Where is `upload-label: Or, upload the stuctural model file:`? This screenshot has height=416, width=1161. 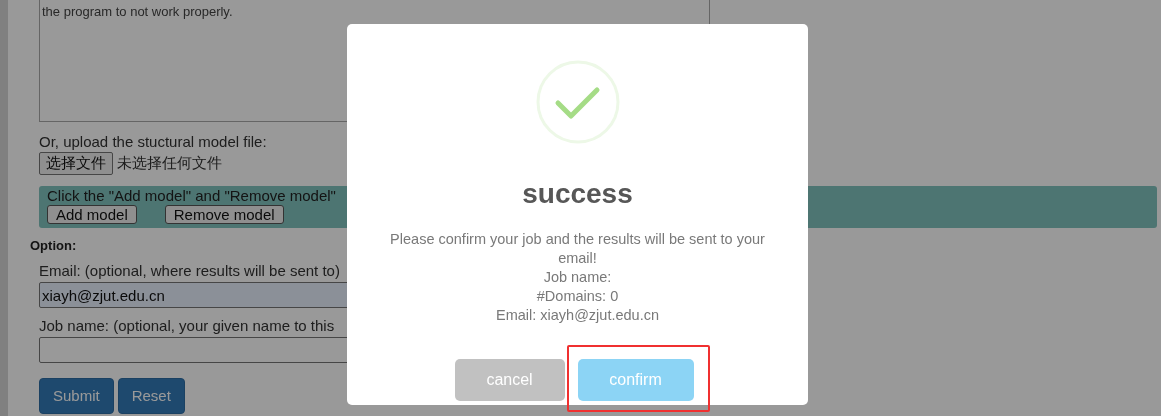
upload-label: Or, upload the stuctural model file: is located at coordinates (153, 141).